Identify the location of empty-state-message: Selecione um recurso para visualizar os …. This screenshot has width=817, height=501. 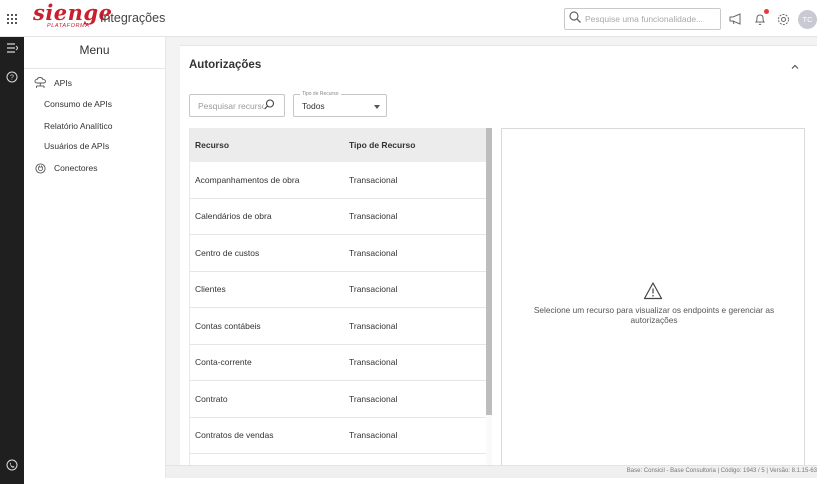
(654, 315).